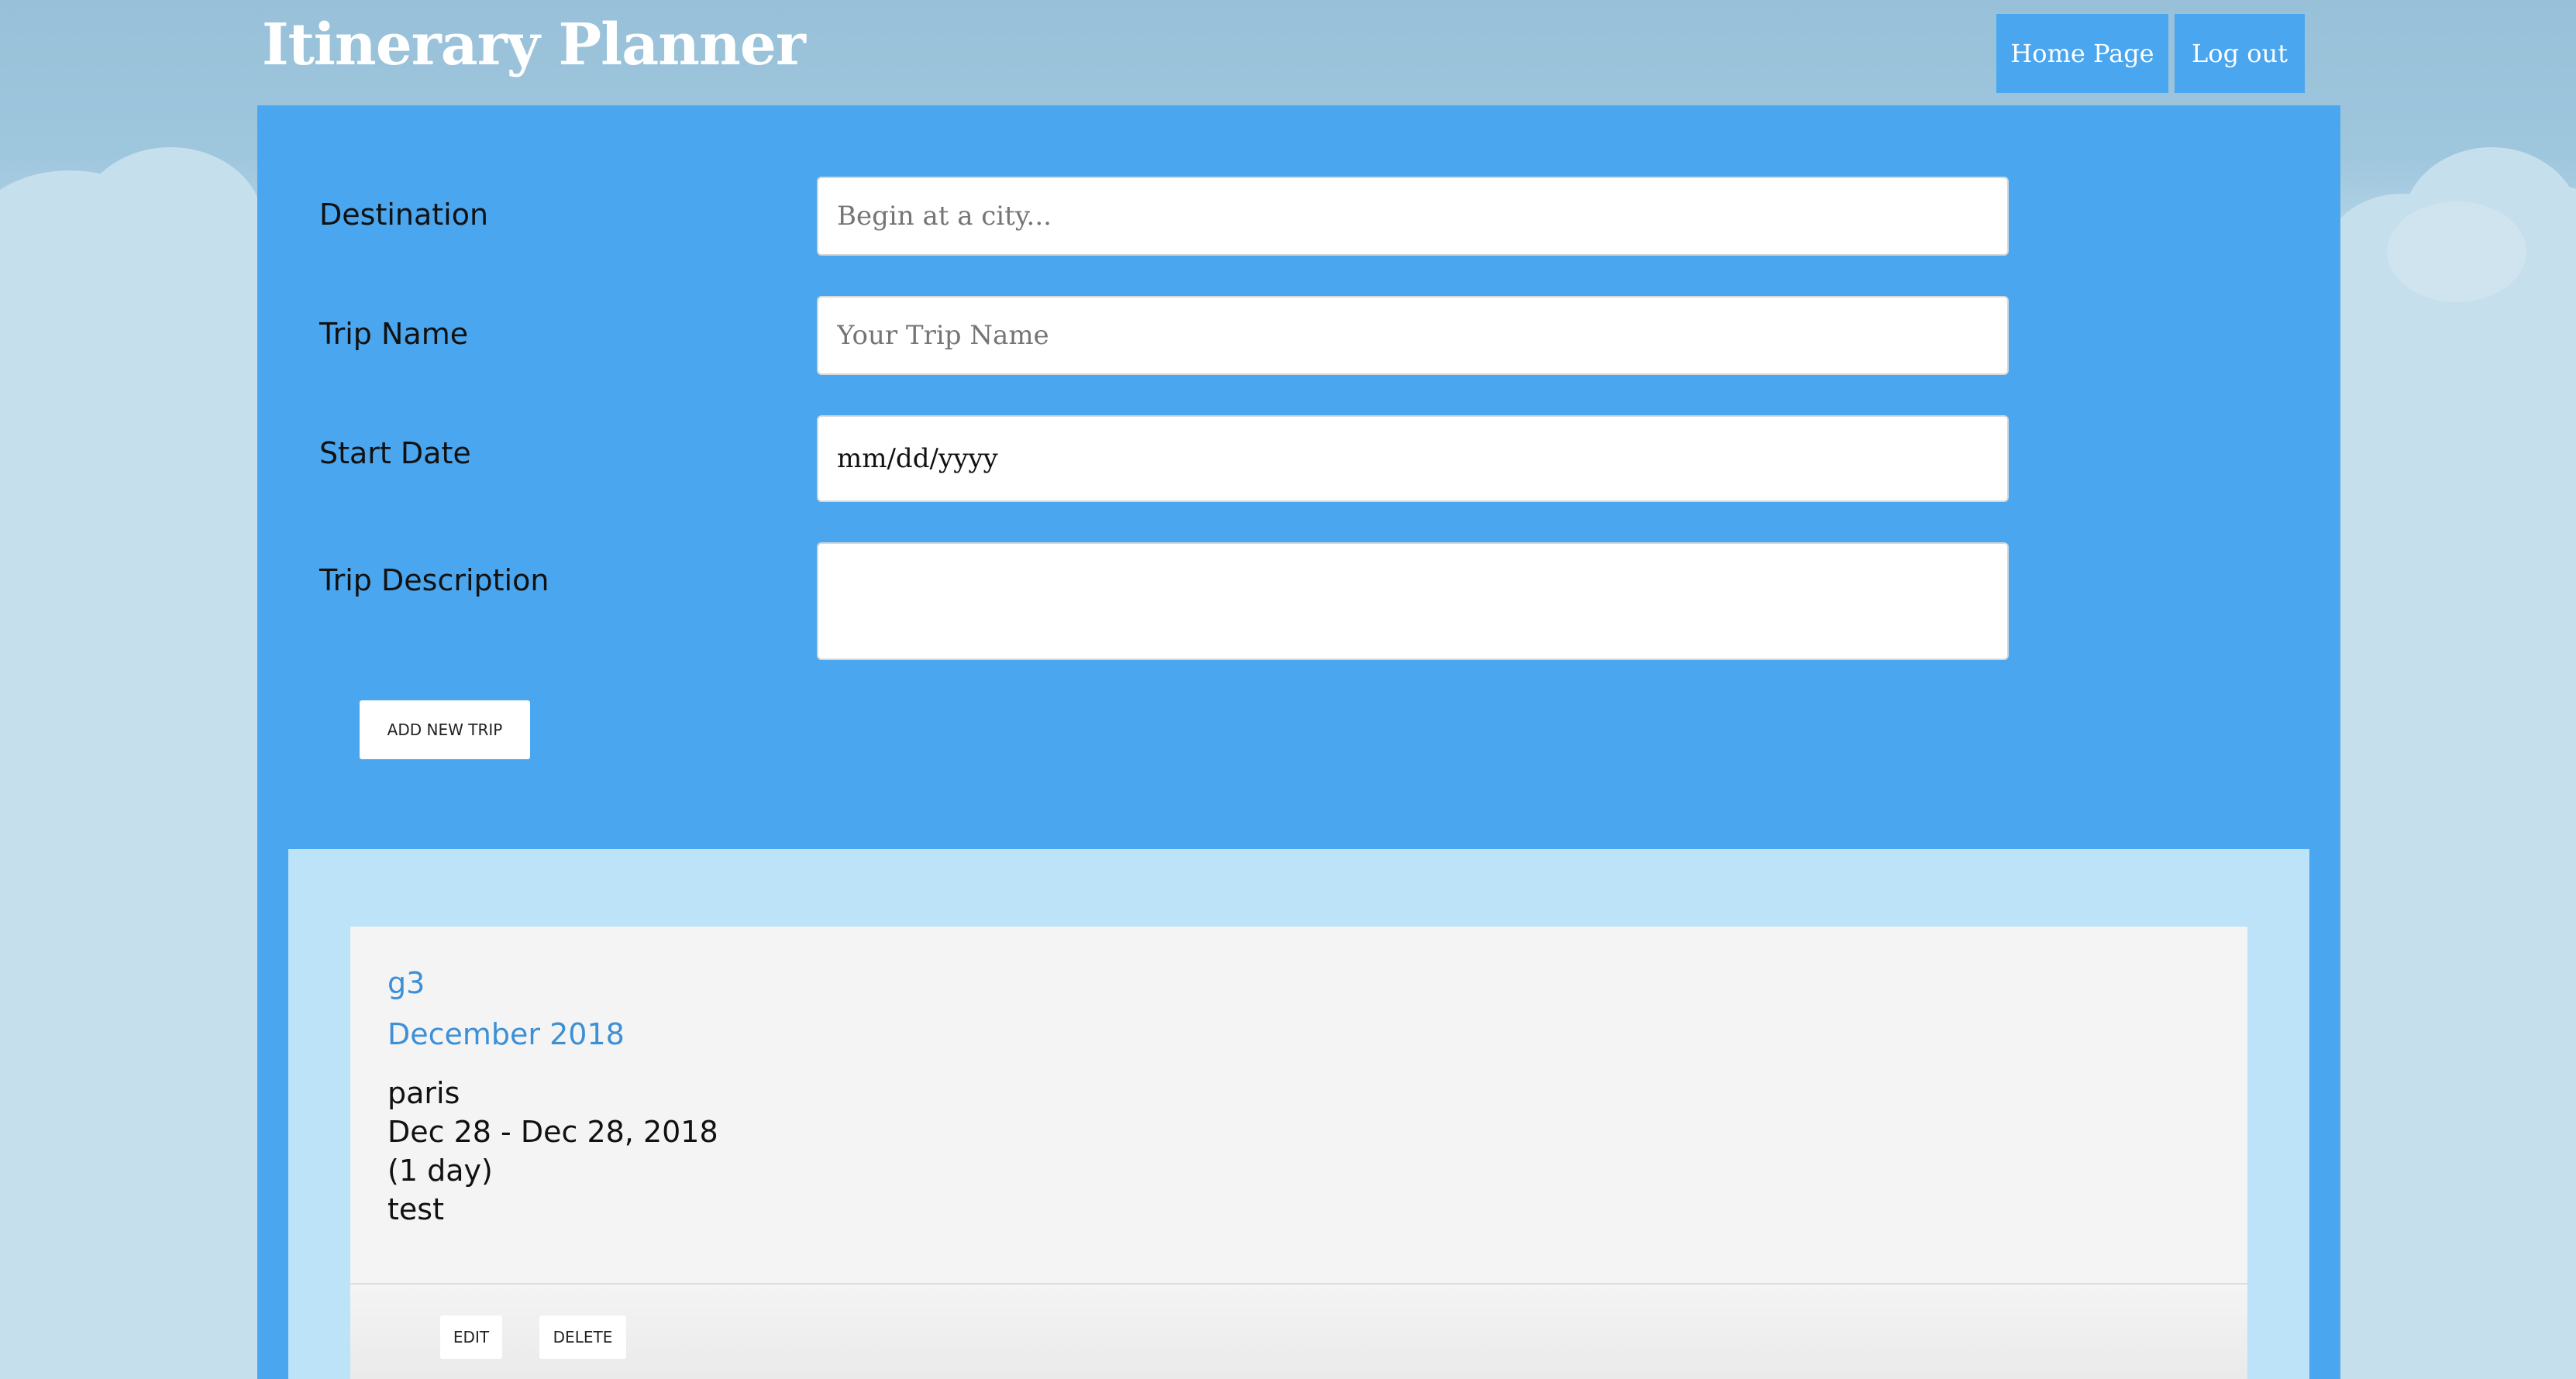 The image size is (2576, 1379). I want to click on trip-name-label: Trip Name, so click(394, 334).